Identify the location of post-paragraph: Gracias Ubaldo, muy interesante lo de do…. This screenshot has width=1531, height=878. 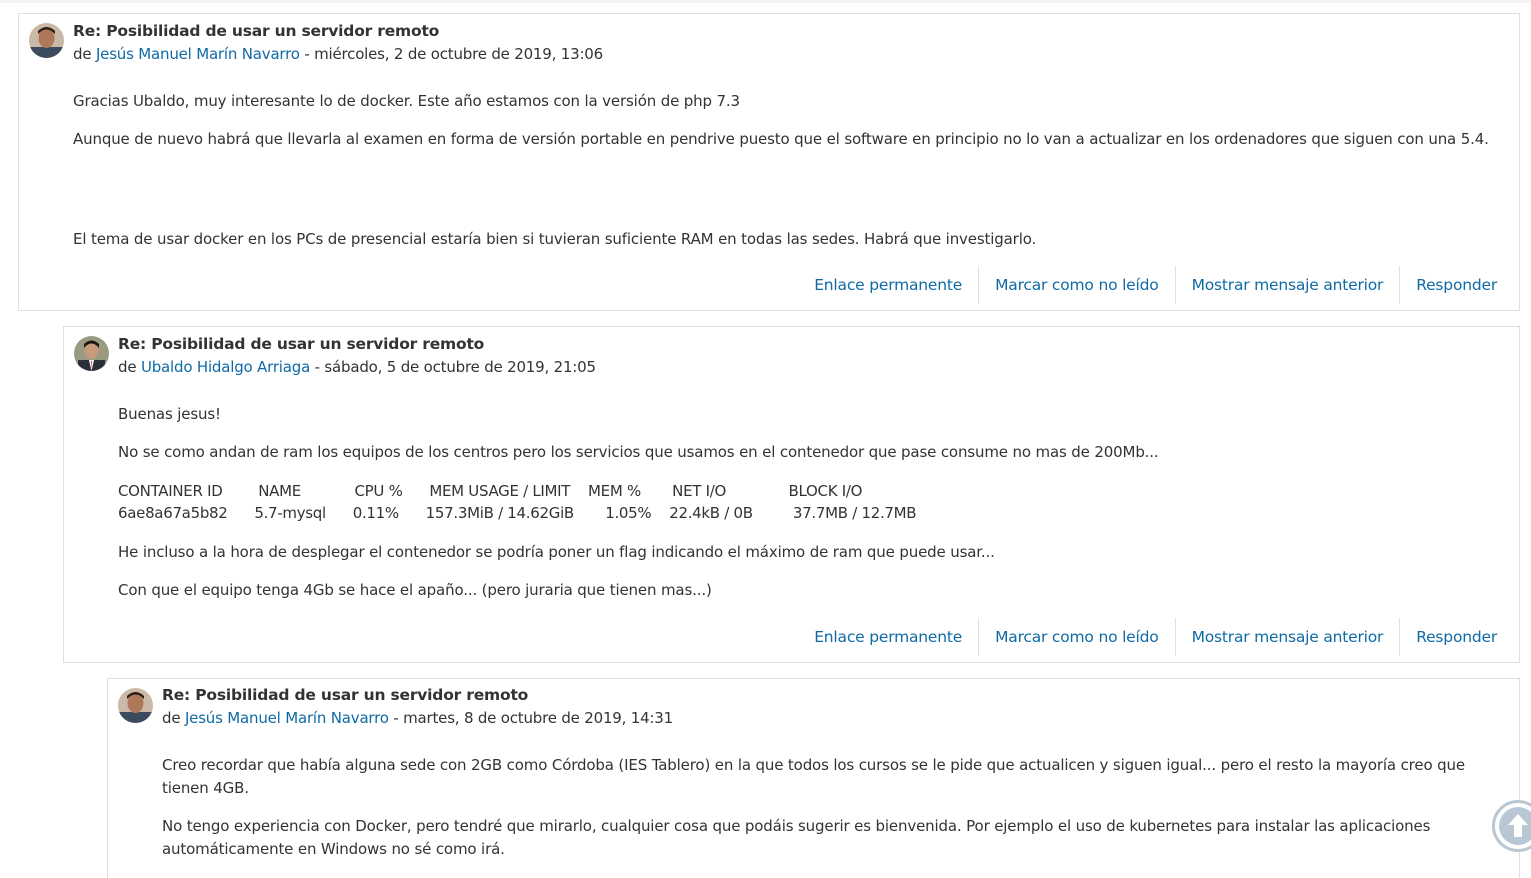
(406, 101).